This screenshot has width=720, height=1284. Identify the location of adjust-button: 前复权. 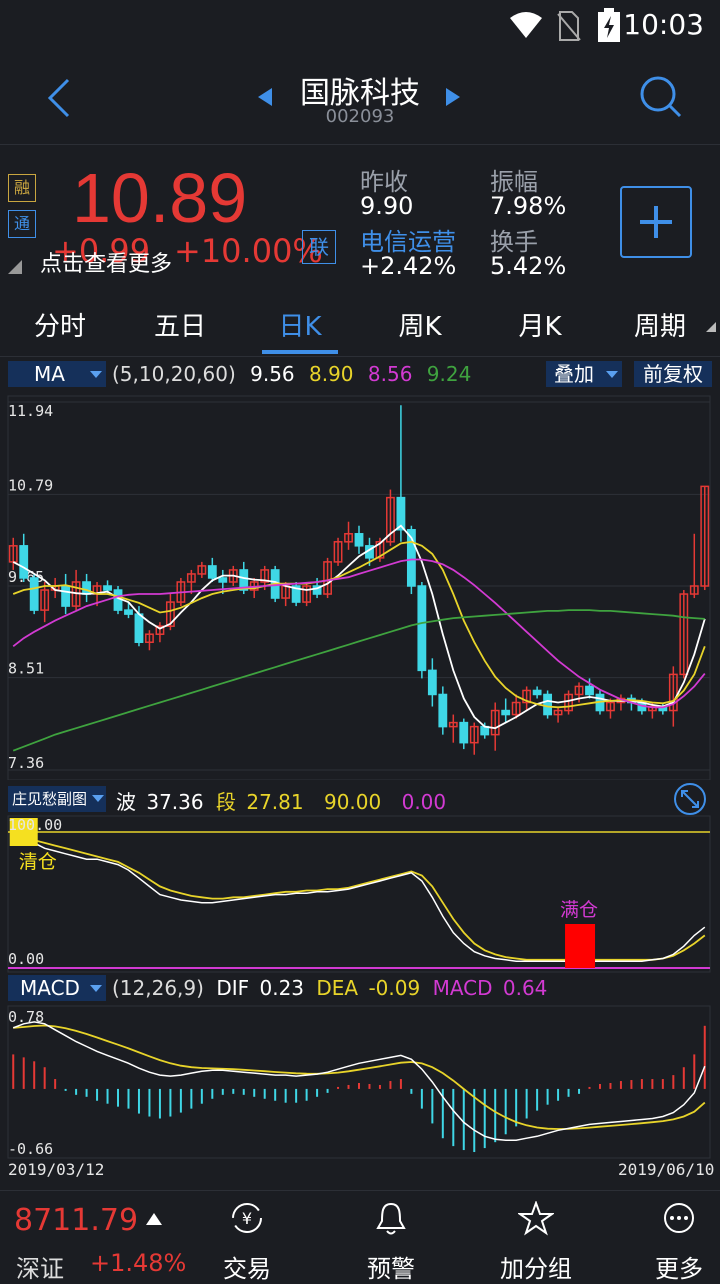
(673, 374).